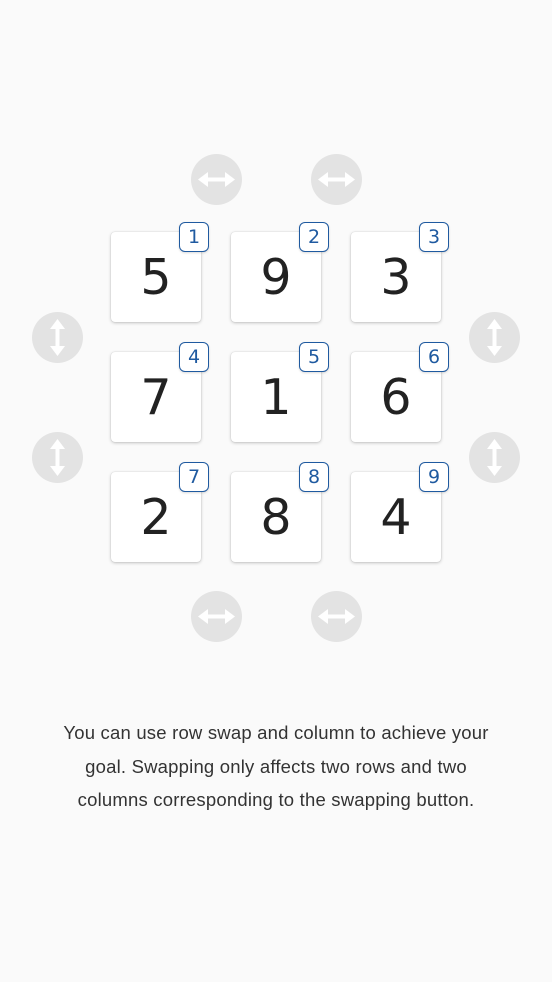  I want to click on tile: 3 3, so click(400, 272).